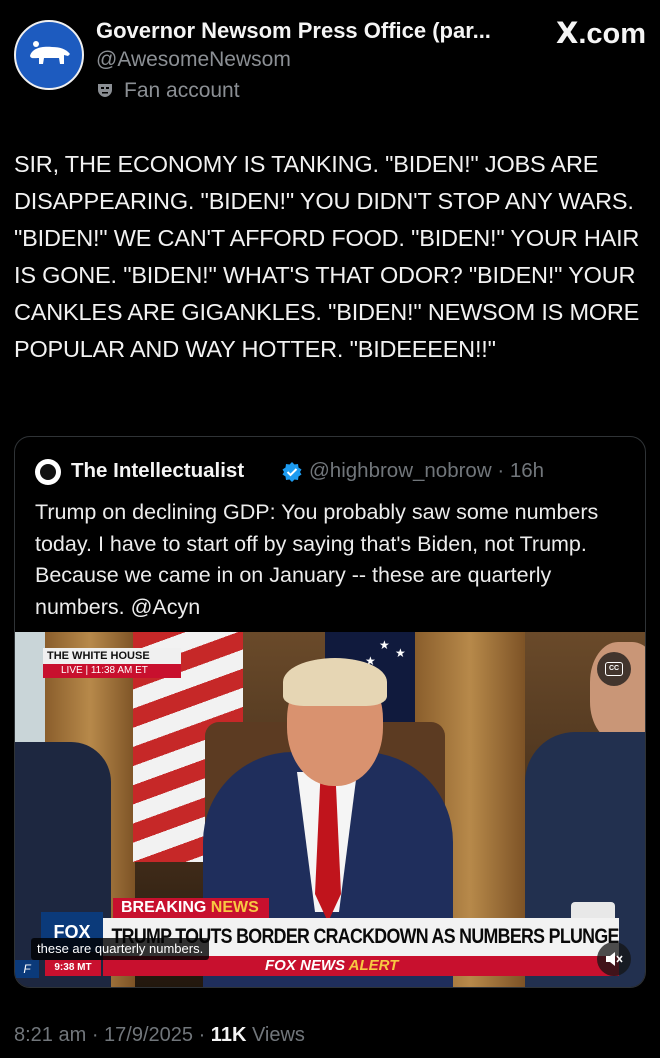  I want to click on profile-avatar, so click(49, 55).